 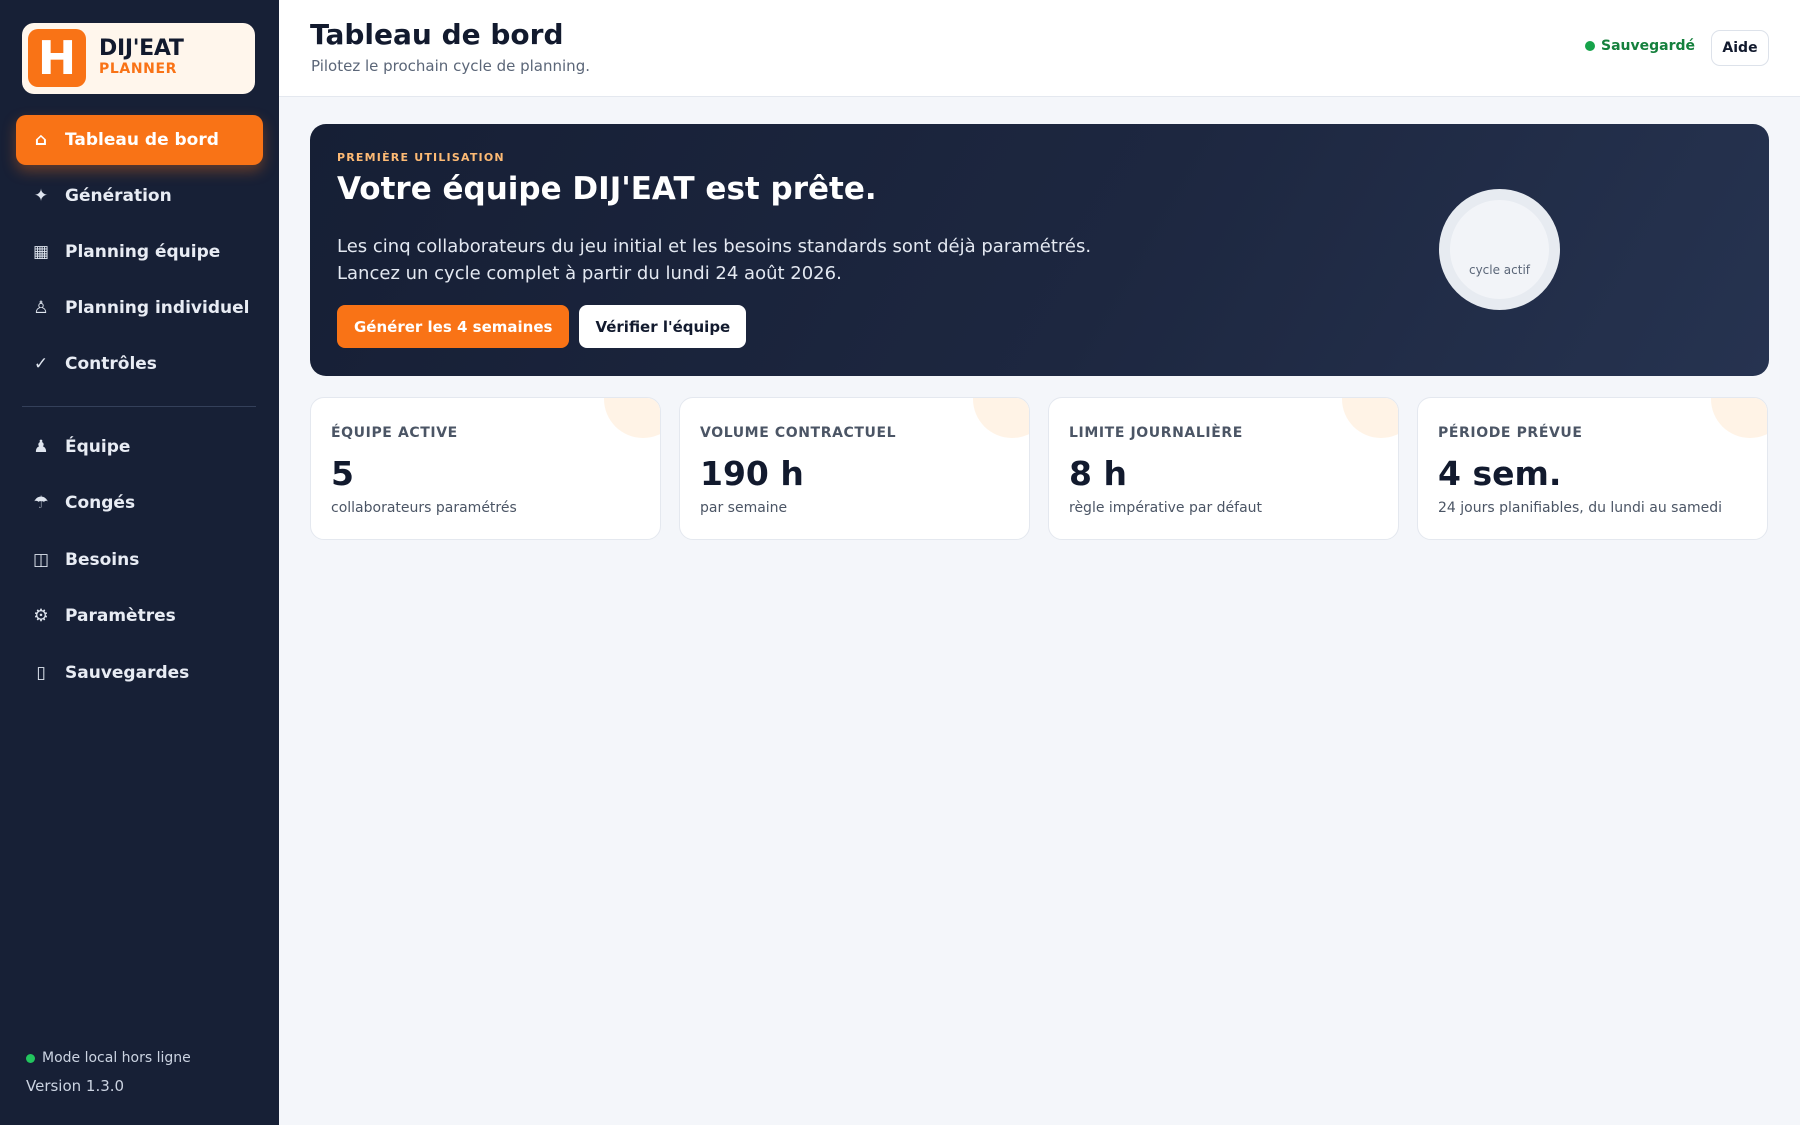 I want to click on stat-description: règle impérative par défaut, so click(x=1166, y=508).